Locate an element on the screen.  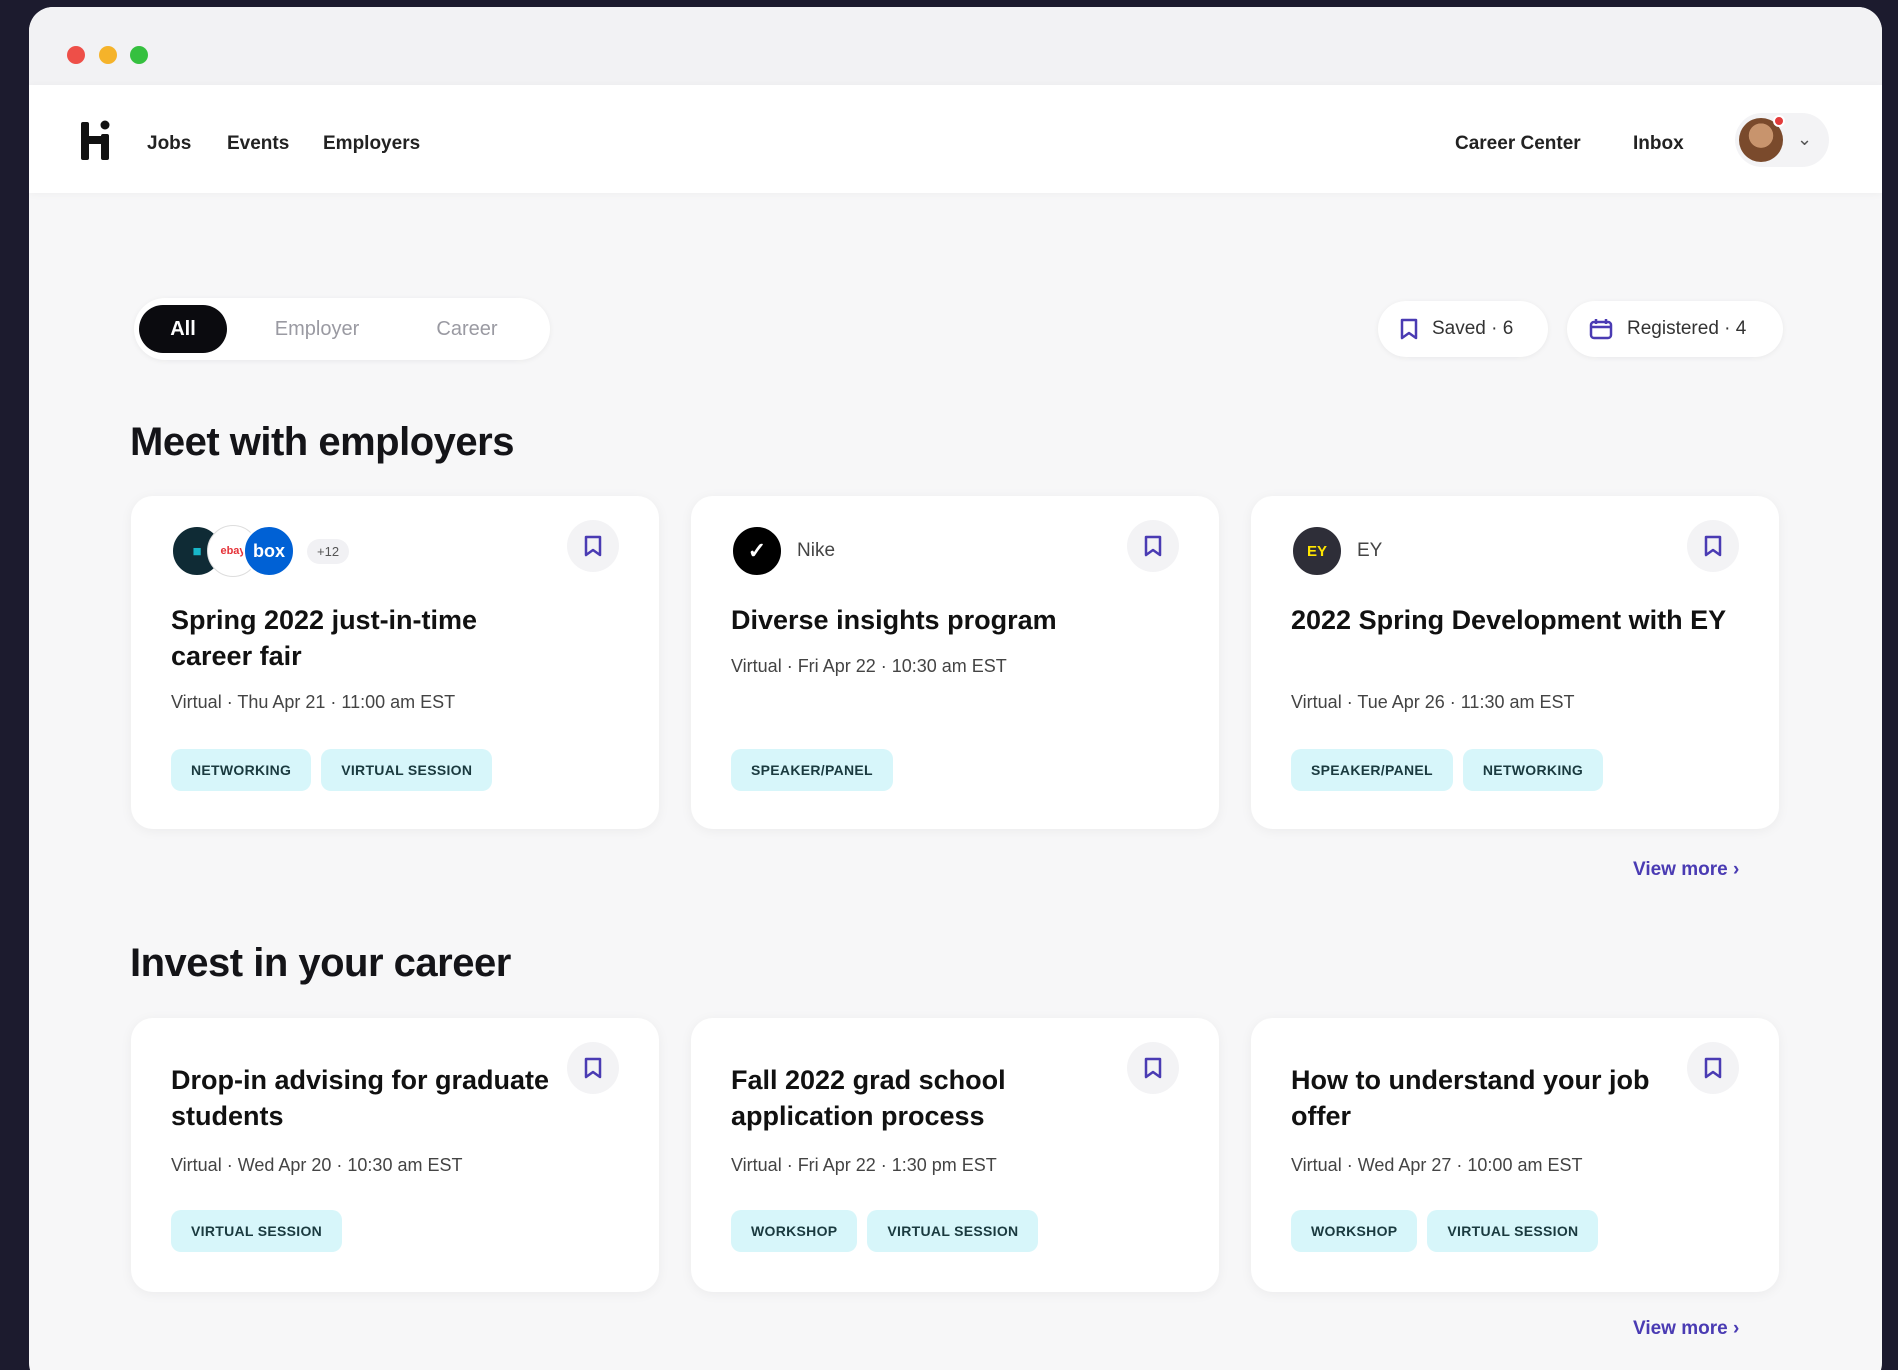
event-meta: Virtual · Wed Apr 20 · 10:30 am EST is located at coordinates (317, 1165).